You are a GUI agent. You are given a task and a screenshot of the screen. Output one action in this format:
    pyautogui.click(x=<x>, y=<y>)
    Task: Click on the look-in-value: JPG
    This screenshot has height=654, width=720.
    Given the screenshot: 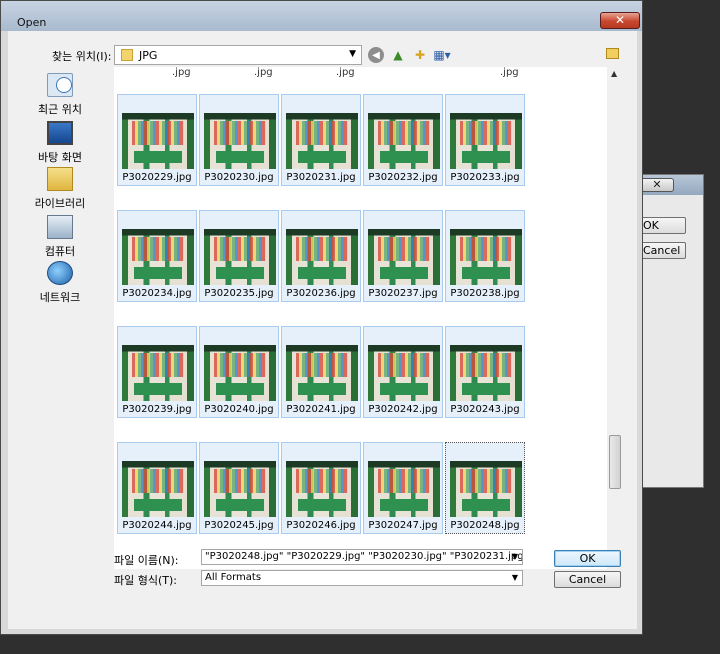 What is the action you would take?
    pyautogui.click(x=148, y=55)
    